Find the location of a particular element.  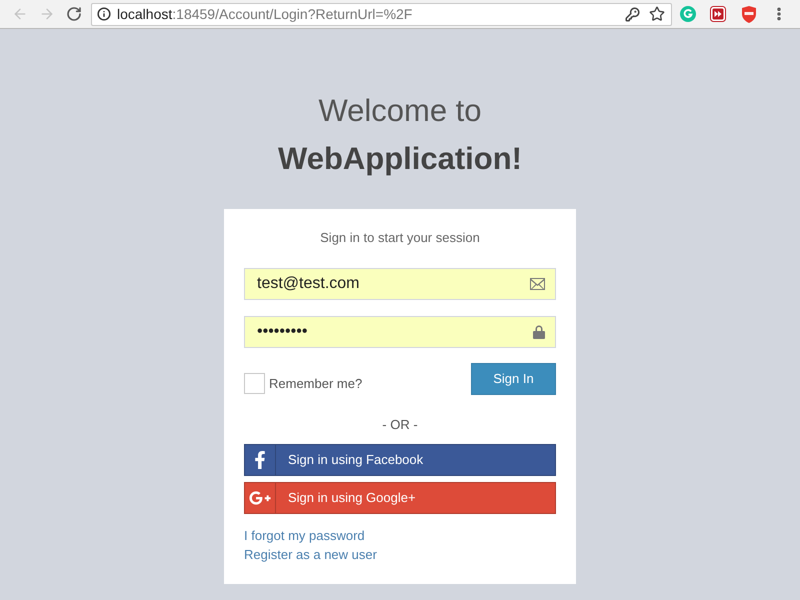

password-field: ••••••••• is located at coordinates (400, 332).